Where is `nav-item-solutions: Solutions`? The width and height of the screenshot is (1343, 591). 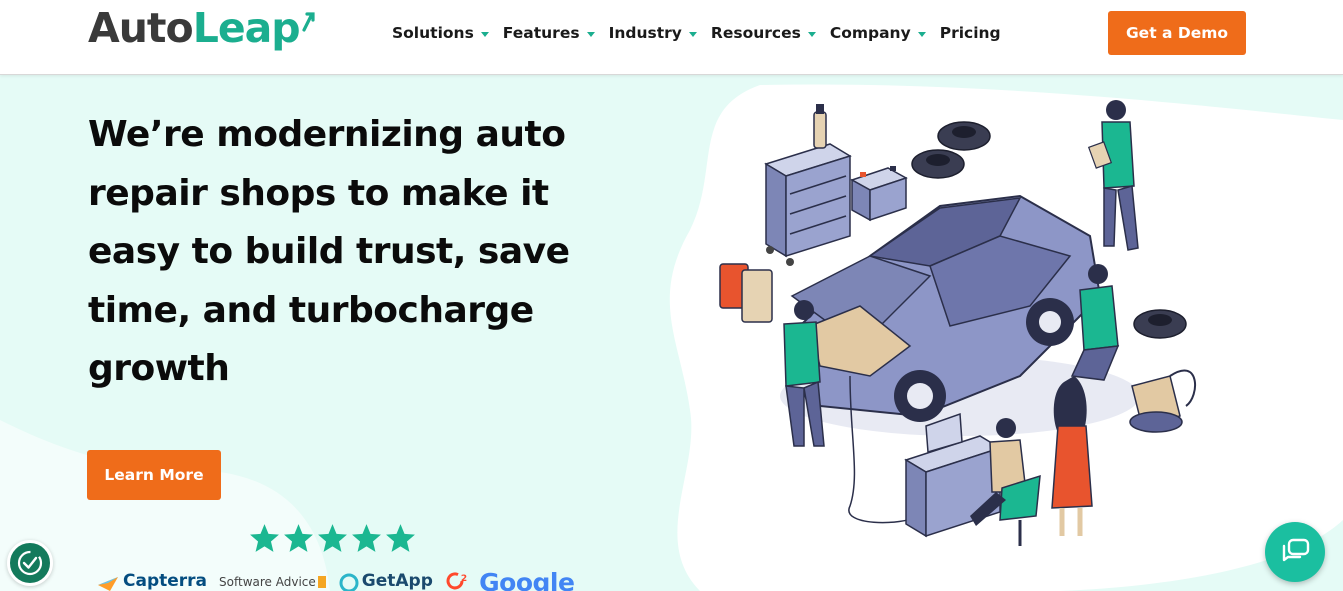 nav-item-solutions: Solutions is located at coordinates (440, 33).